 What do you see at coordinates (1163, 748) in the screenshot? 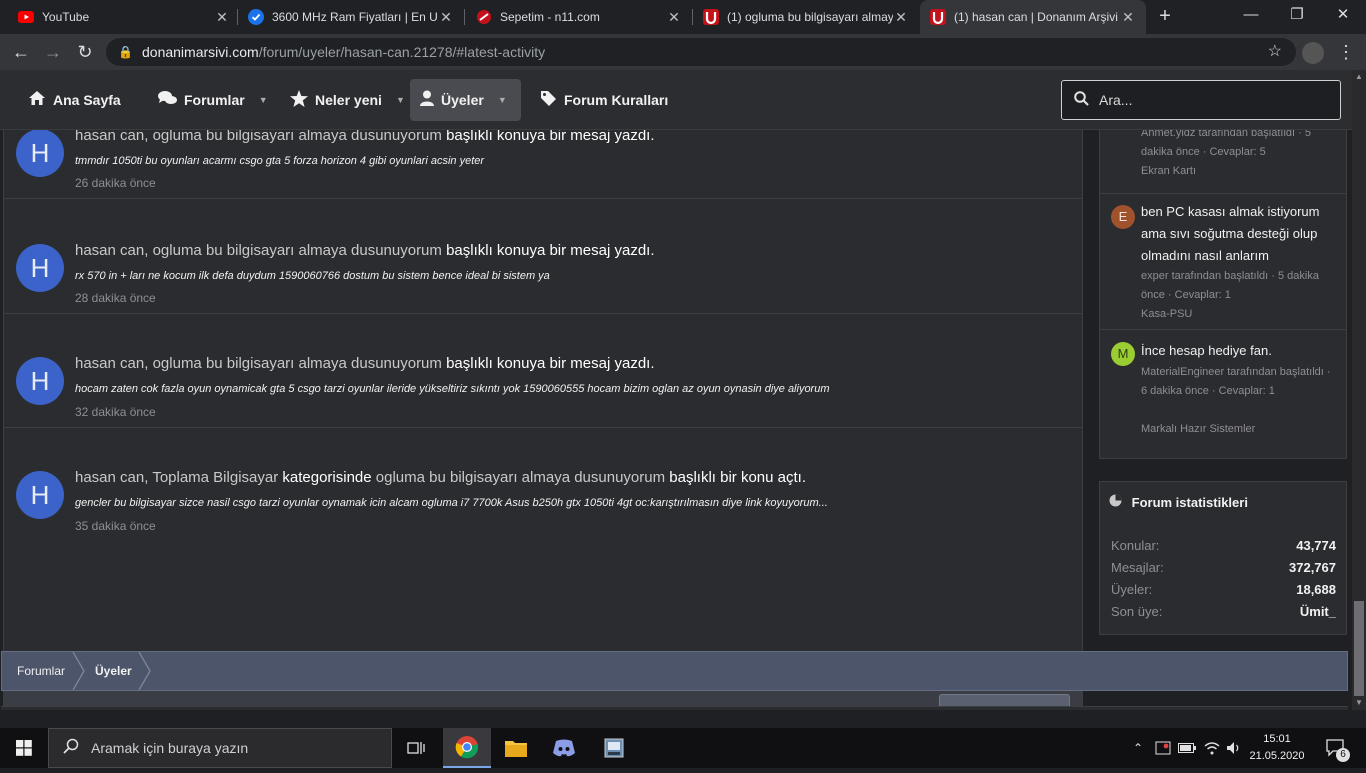
I see `tray-app-icon` at bounding box center [1163, 748].